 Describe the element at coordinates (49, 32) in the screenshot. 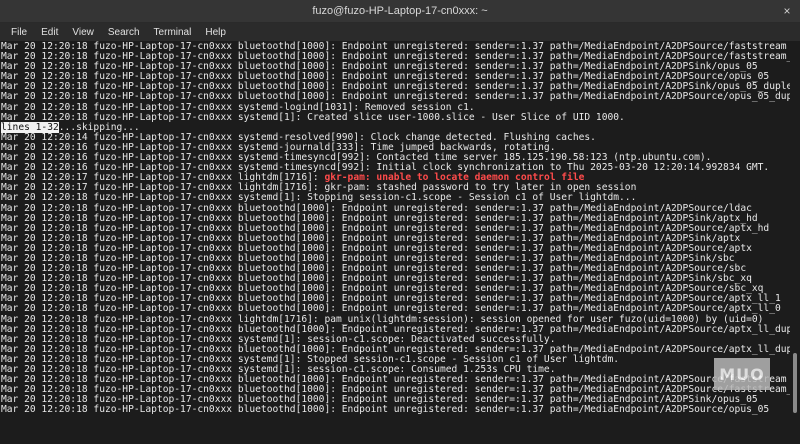

I see `menu-edit: Edit` at that location.